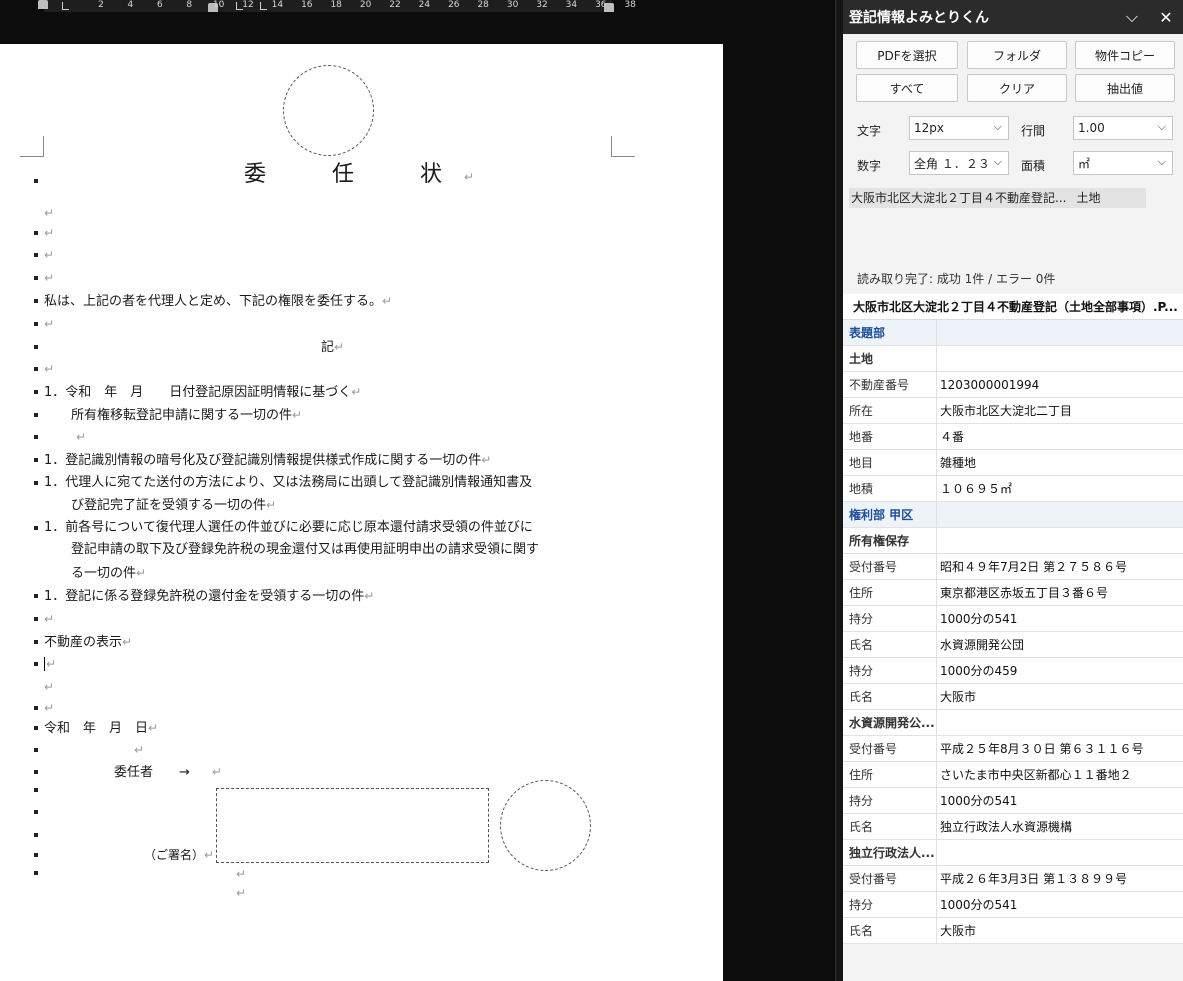 This screenshot has height=981, width=1183. I want to click on table-value-cell: さいたま市中央区新都心１１番地２, so click(1036, 775).